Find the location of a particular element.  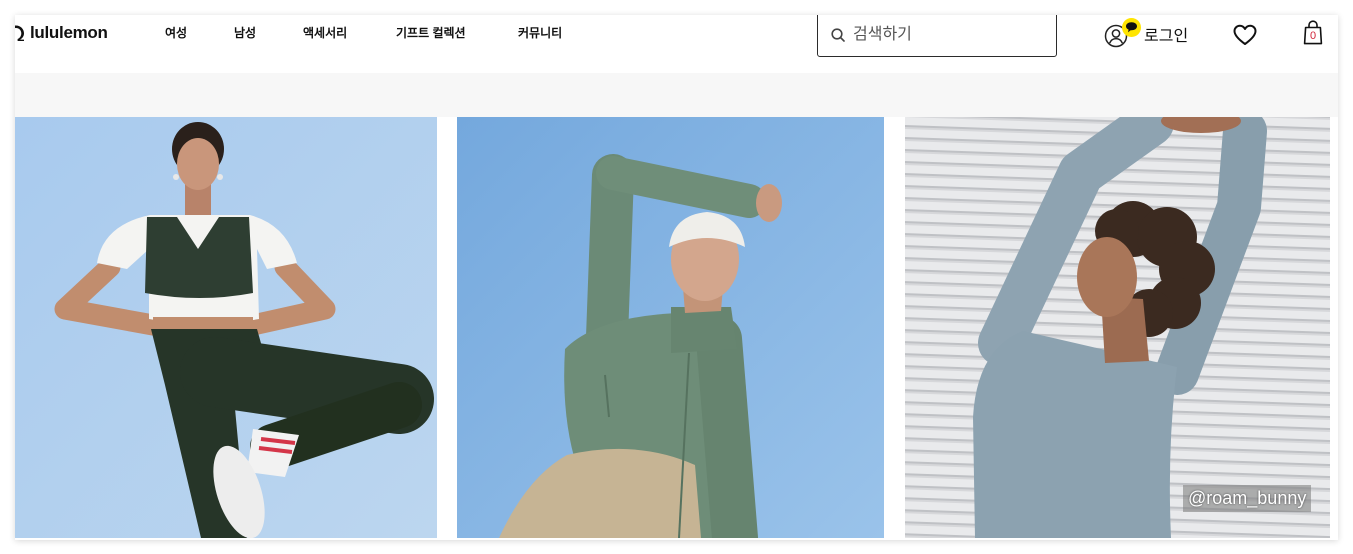

nav-item-gift-collection: 기프트 컬렉션 is located at coordinates (431, 33).